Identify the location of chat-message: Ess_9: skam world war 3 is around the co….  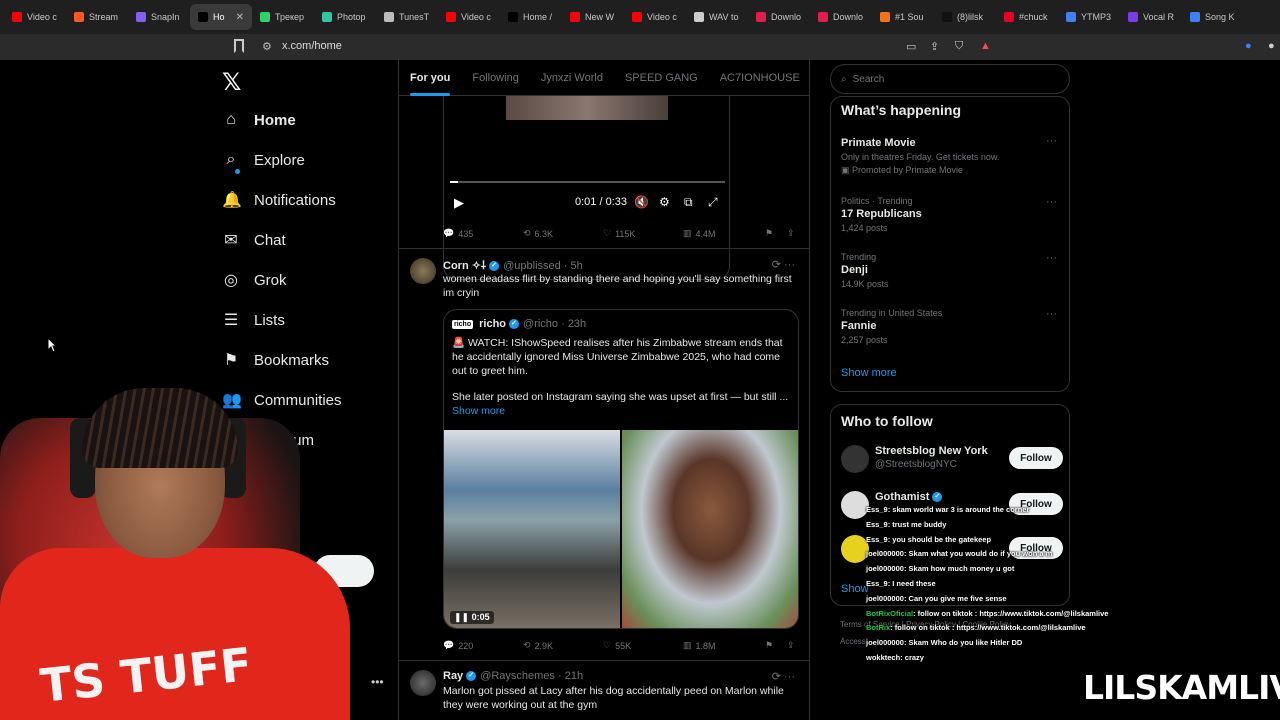
(948, 509).